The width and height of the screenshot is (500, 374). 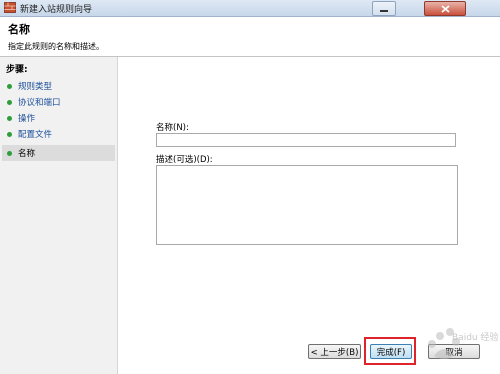 I want to click on name-input, so click(x=306, y=140).